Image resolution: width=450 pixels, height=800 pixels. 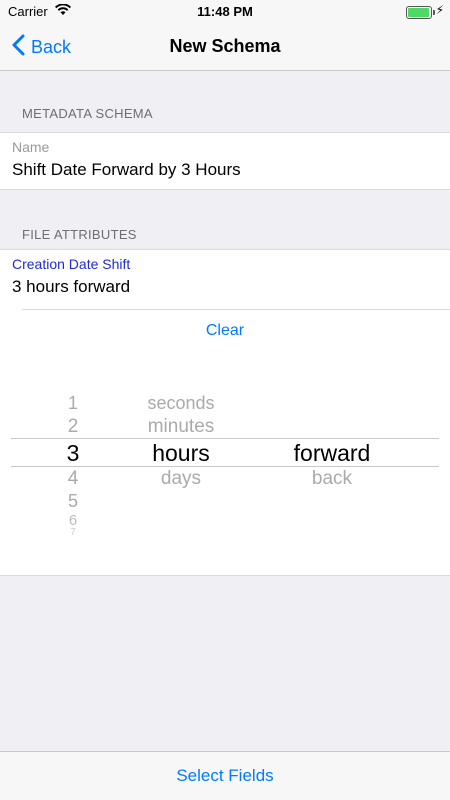 What do you see at coordinates (73, 453) in the screenshot?
I see `picker-number-selected: 3` at bounding box center [73, 453].